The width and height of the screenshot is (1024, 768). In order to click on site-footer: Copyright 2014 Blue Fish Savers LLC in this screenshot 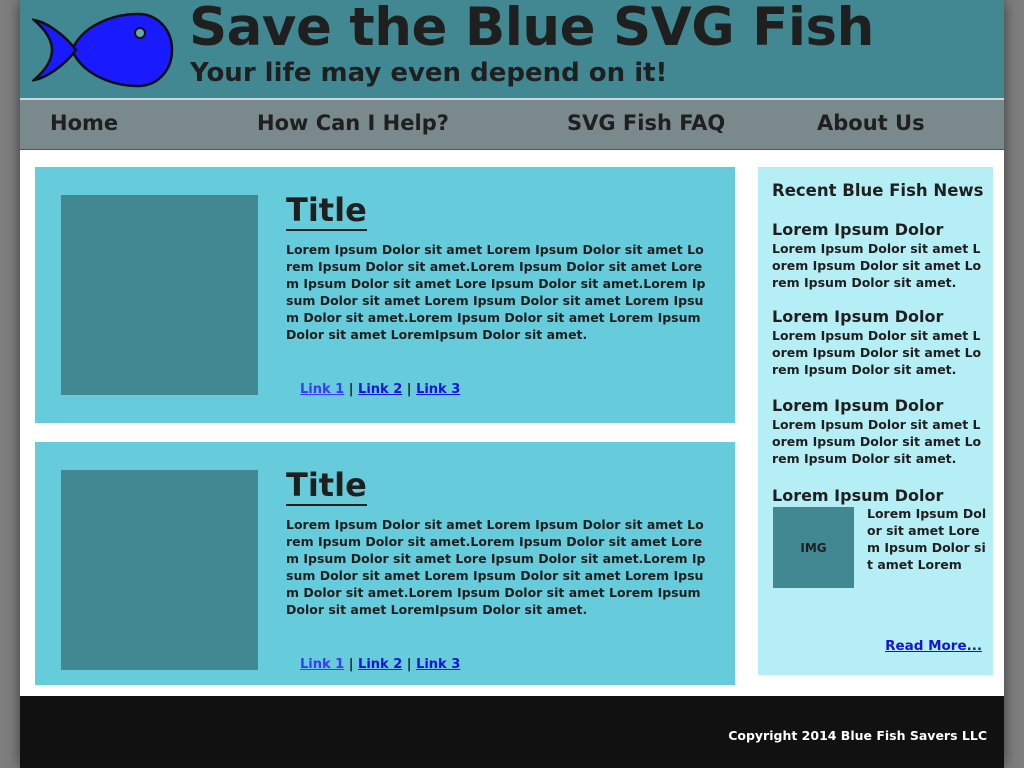, I will do `click(512, 732)`.